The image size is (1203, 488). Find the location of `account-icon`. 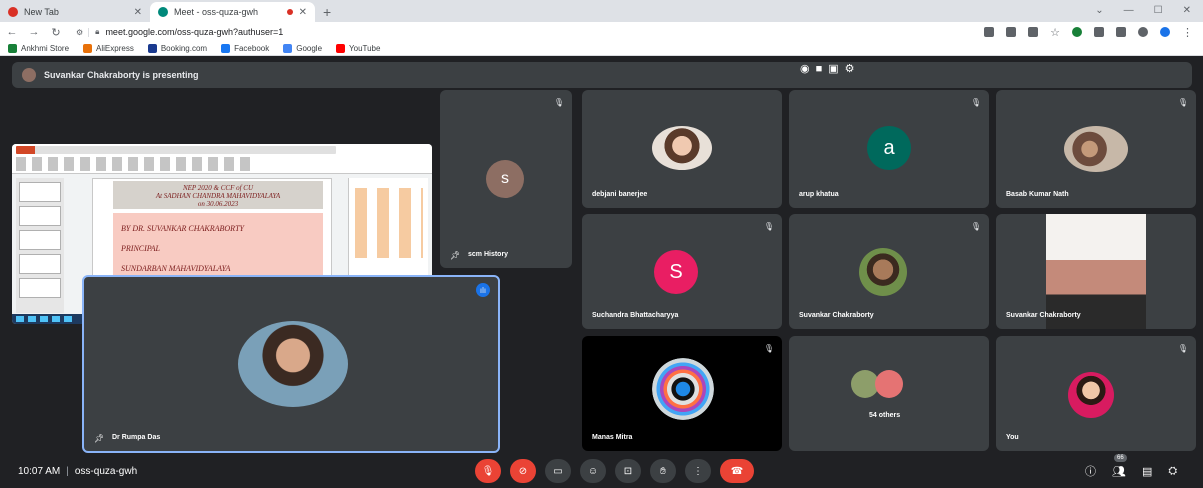

account-icon is located at coordinates (1165, 32).